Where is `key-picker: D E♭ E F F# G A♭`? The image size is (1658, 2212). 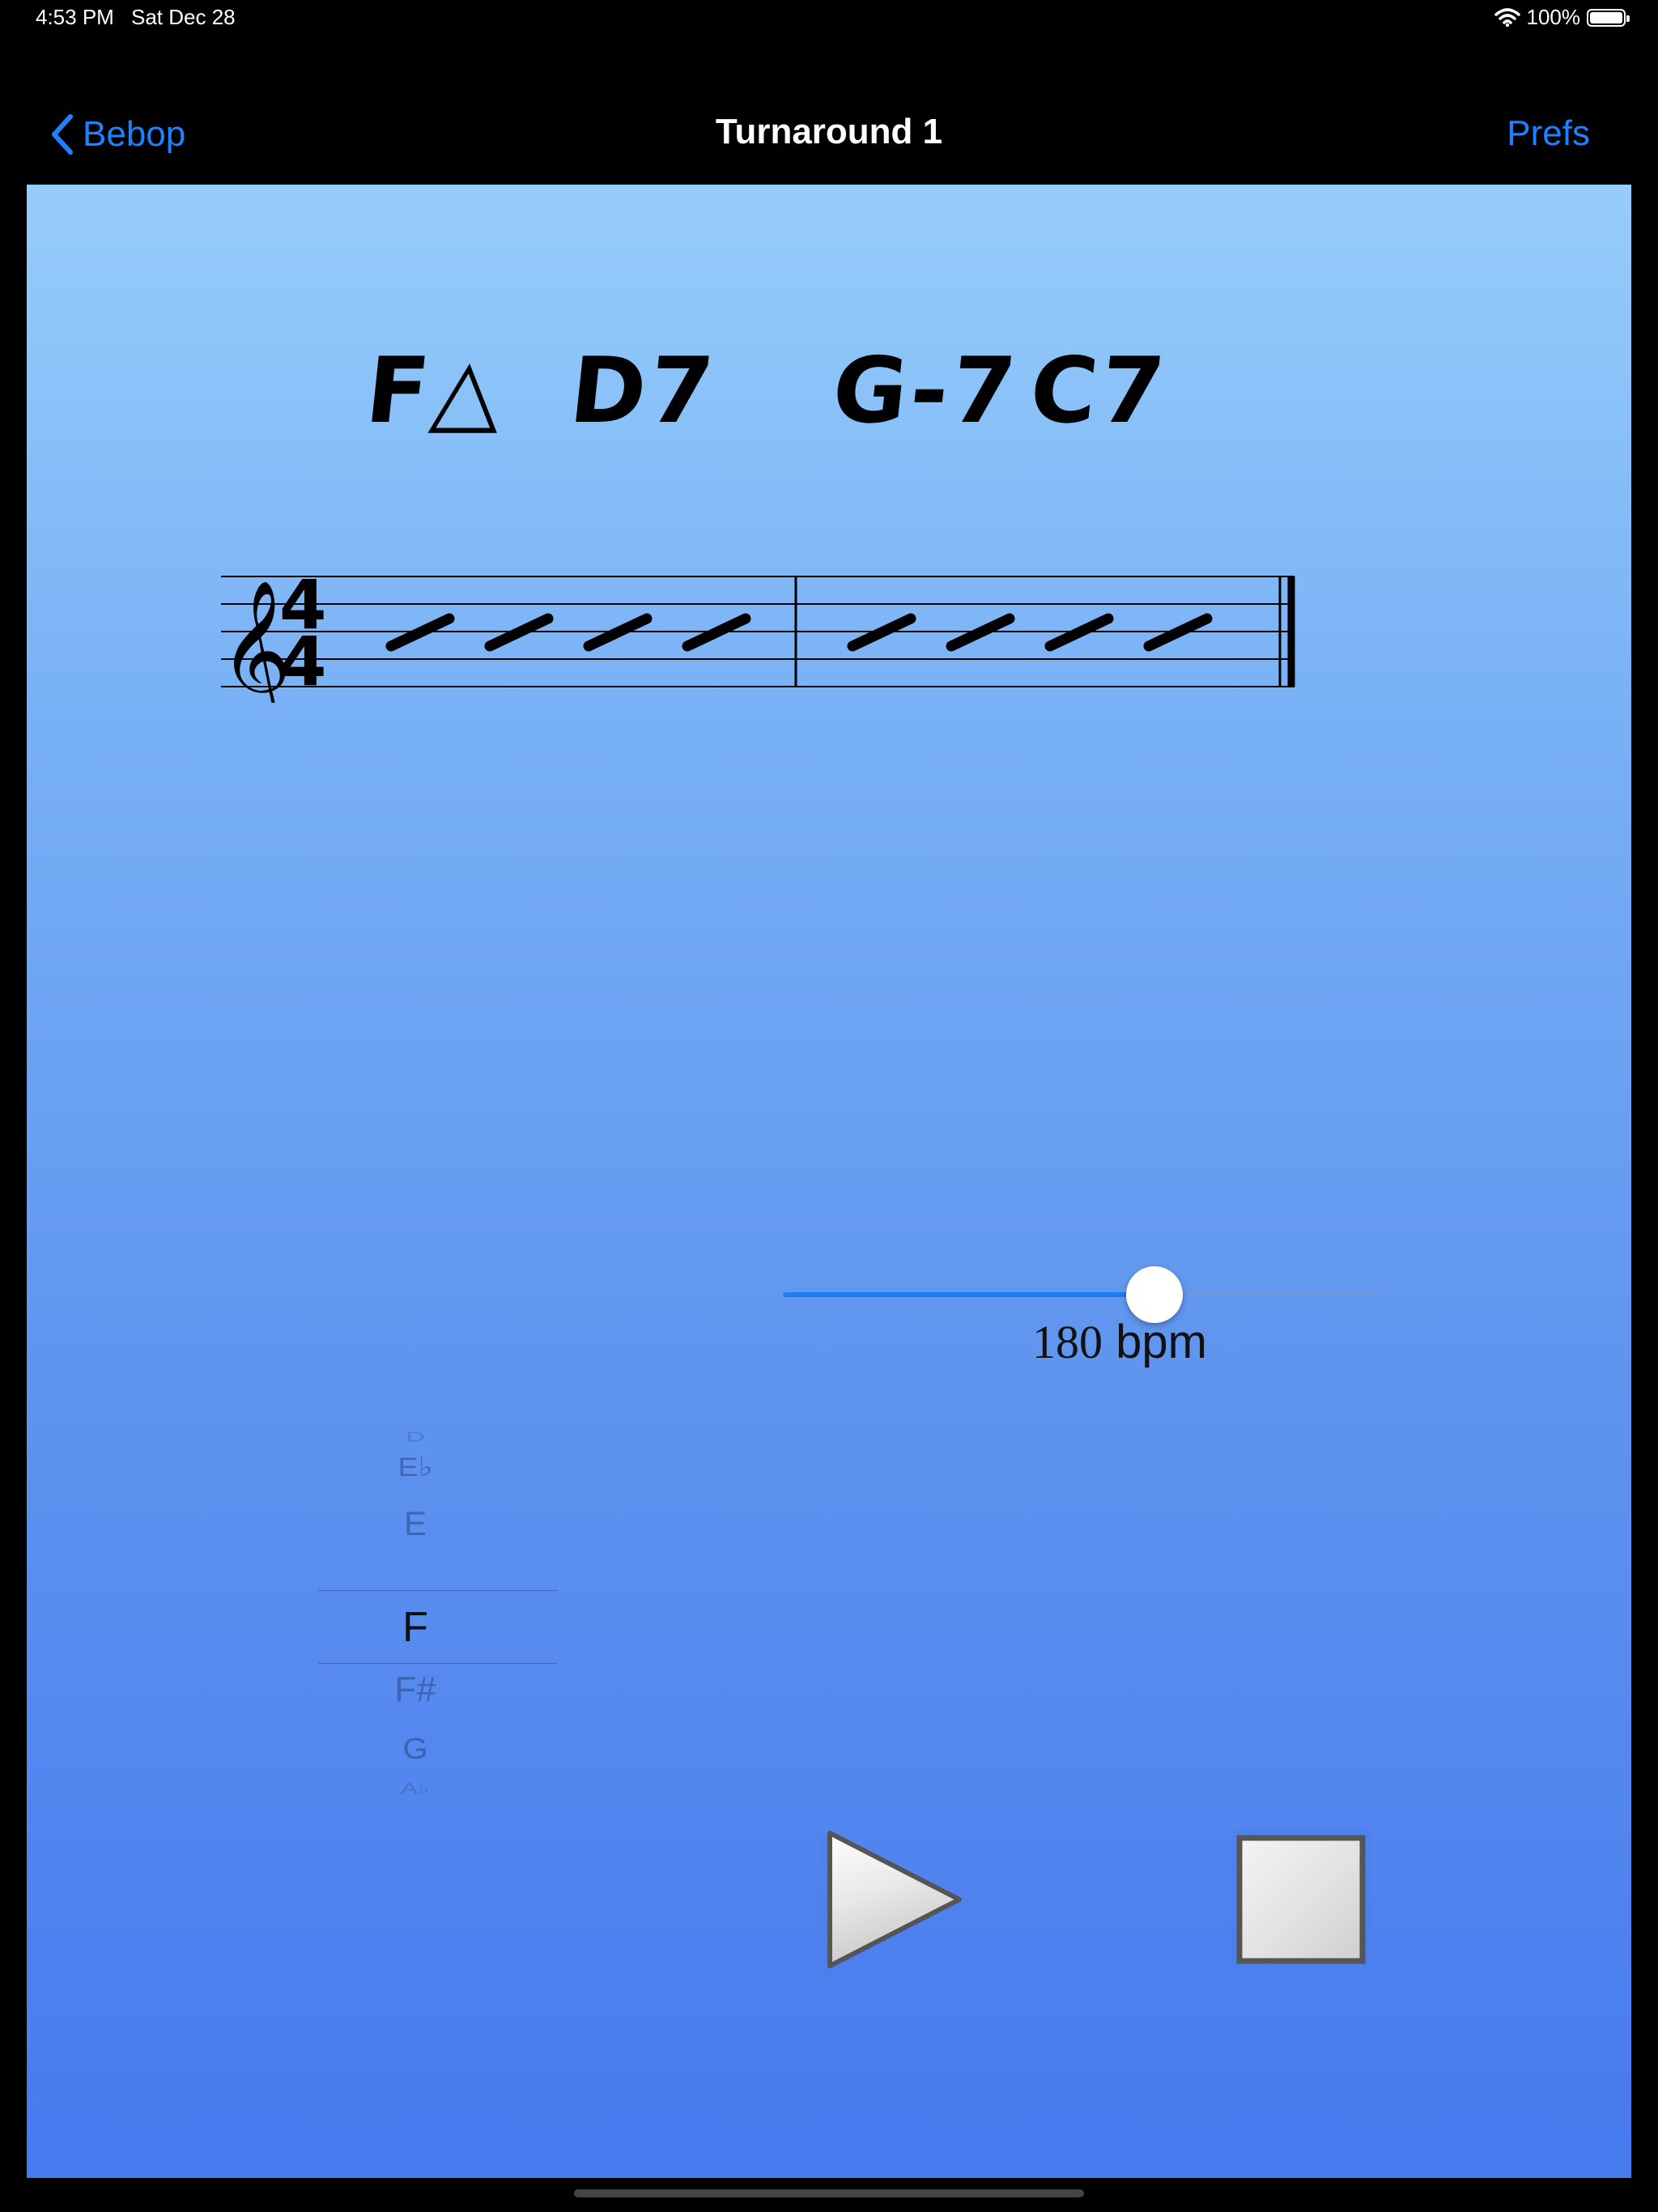 key-picker: D E♭ E F F# G A♭ is located at coordinates (426, 1625).